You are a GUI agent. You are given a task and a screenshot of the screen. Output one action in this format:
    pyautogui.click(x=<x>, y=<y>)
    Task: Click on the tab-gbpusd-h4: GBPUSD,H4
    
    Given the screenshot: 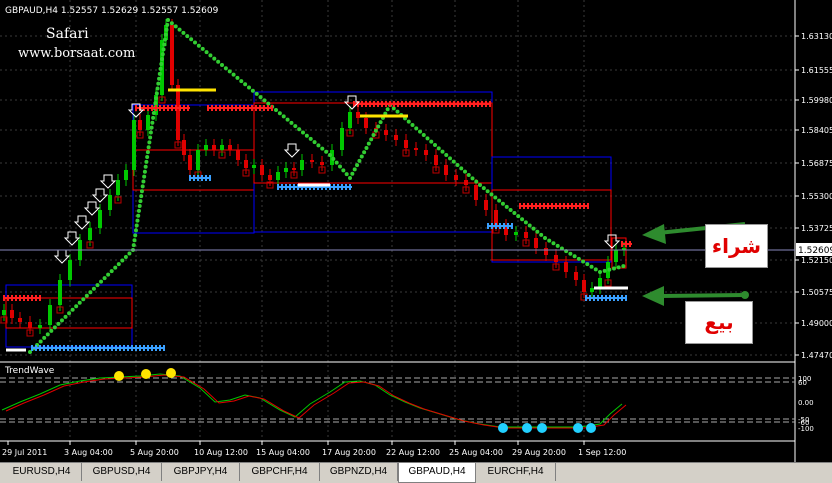 What is the action you would take?
    pyautogui.click(x=122, y=472)
    